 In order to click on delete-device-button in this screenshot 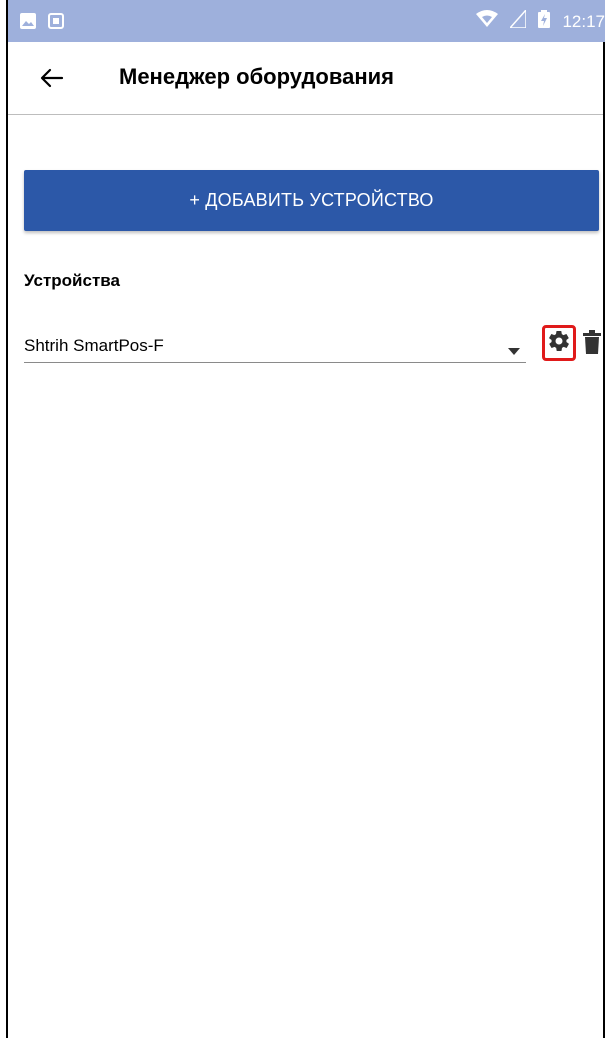, I will do `click(592, 344)`.